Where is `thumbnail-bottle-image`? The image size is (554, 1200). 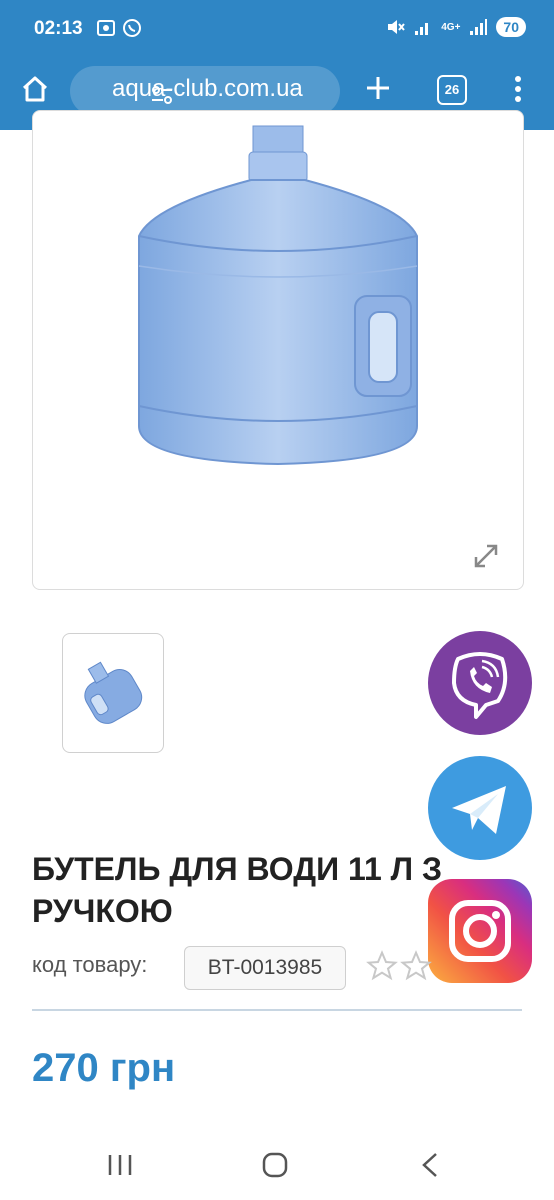 thumbnail-bottle-image is located at coordinates (113, 692).